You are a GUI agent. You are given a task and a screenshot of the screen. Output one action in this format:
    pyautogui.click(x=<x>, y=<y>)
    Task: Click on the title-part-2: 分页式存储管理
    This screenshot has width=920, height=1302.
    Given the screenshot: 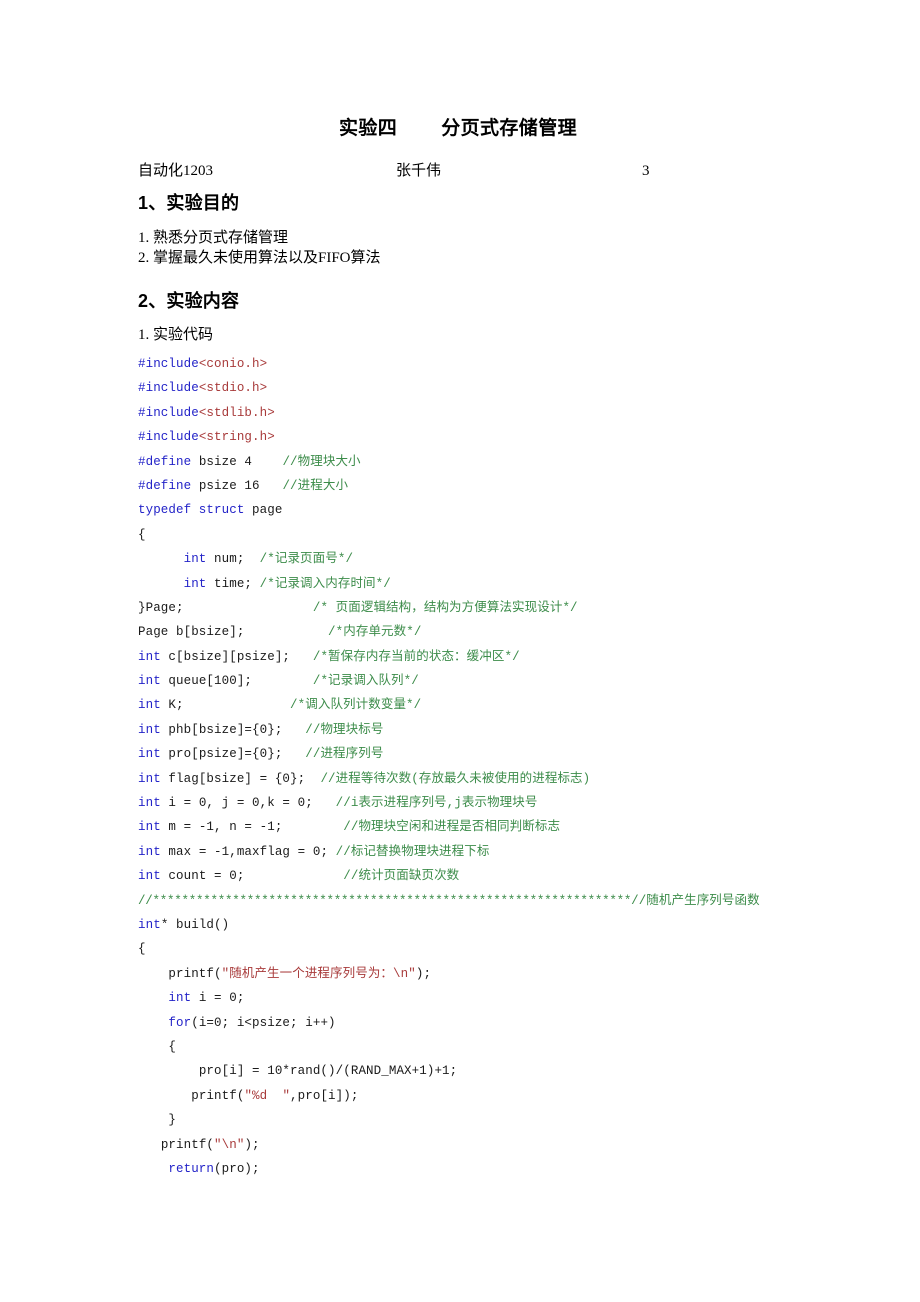 What is the action you would take?
    pyautogui.click(x=509, y=128)
    